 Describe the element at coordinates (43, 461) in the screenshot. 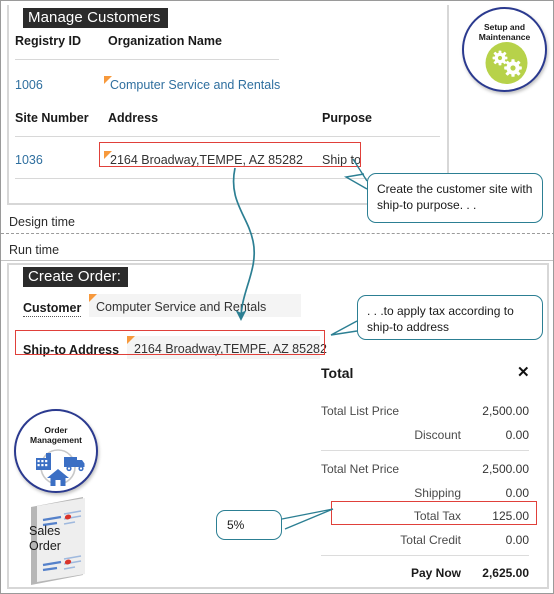

I see `factory-icon` at that location.